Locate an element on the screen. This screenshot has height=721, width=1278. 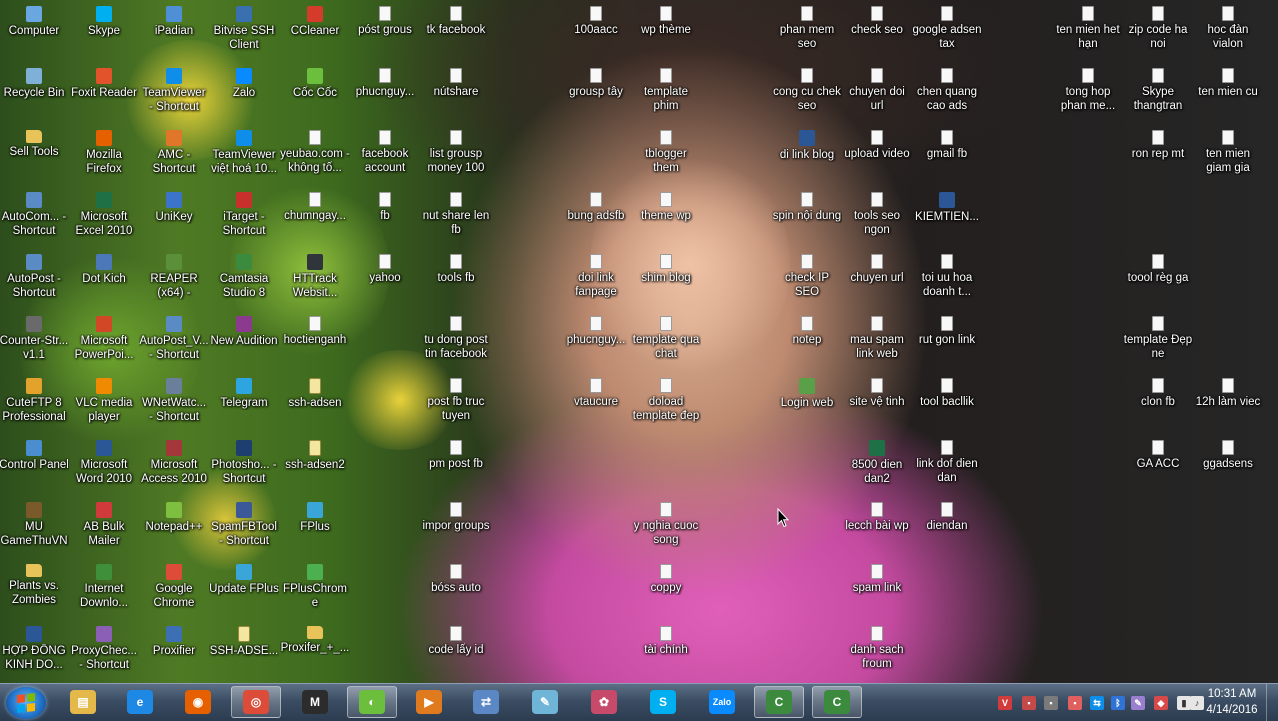
pen-tray-icon: ✎ is located at coordinates (1138, 703).